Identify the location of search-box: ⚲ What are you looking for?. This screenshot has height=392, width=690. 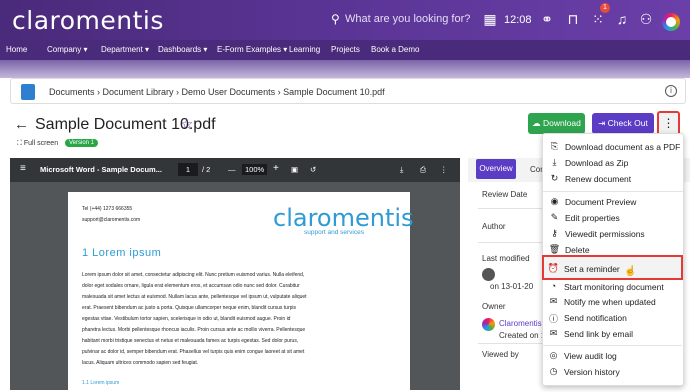
(401, 19).